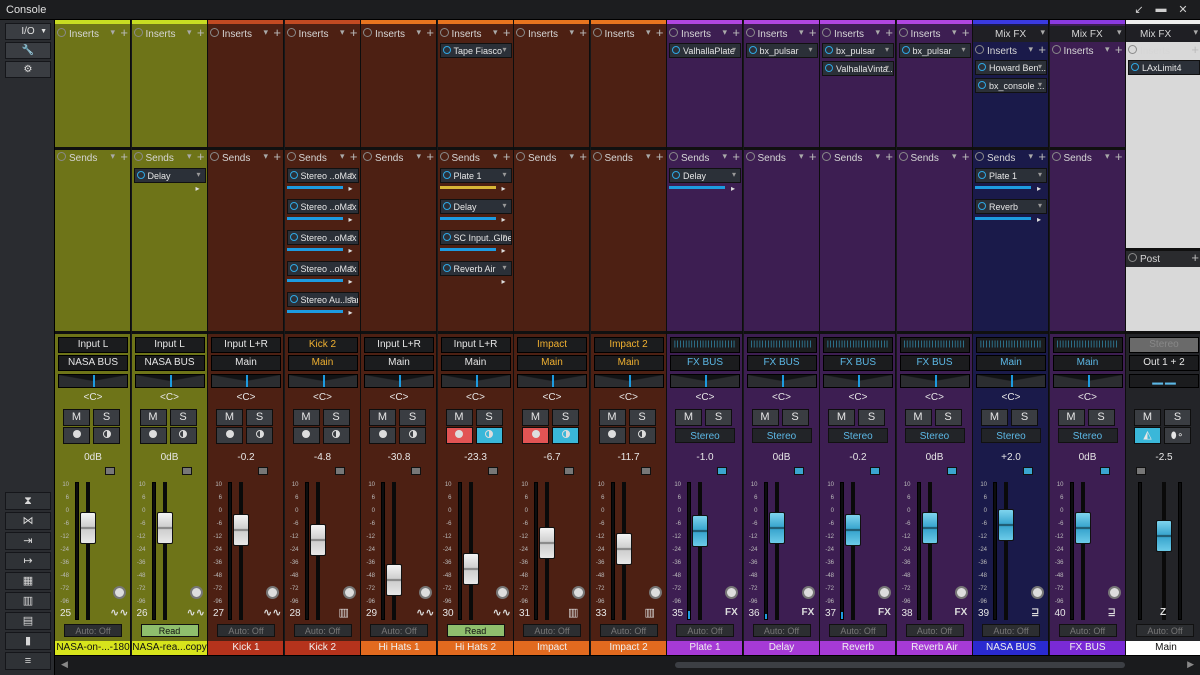 The height and width of the screenshot is (675, 1200). Describe the element at coordinates (1139, 9) in the screenshot. I see `minimize-icon: ↙` at that location.